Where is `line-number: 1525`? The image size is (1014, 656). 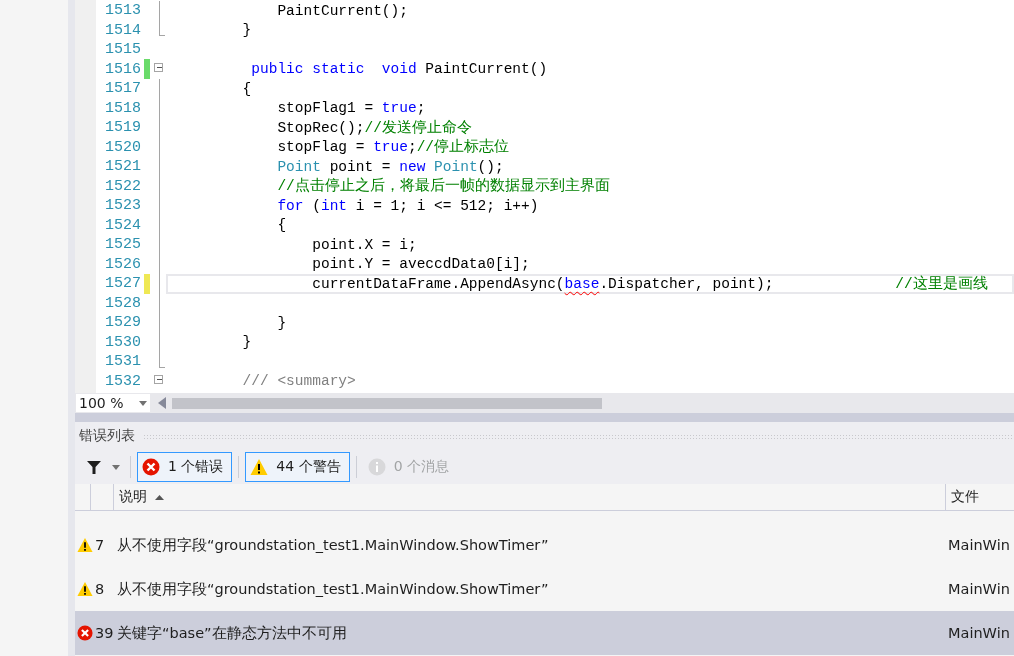 line-number: 1525 is located at coordinates (122, 245).